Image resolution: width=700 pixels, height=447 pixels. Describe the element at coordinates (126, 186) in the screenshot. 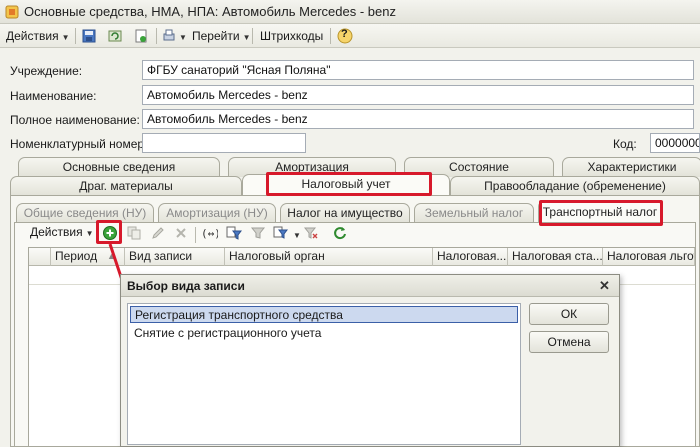

I see `tab-precious-materials: Драг. материалы` at that location.